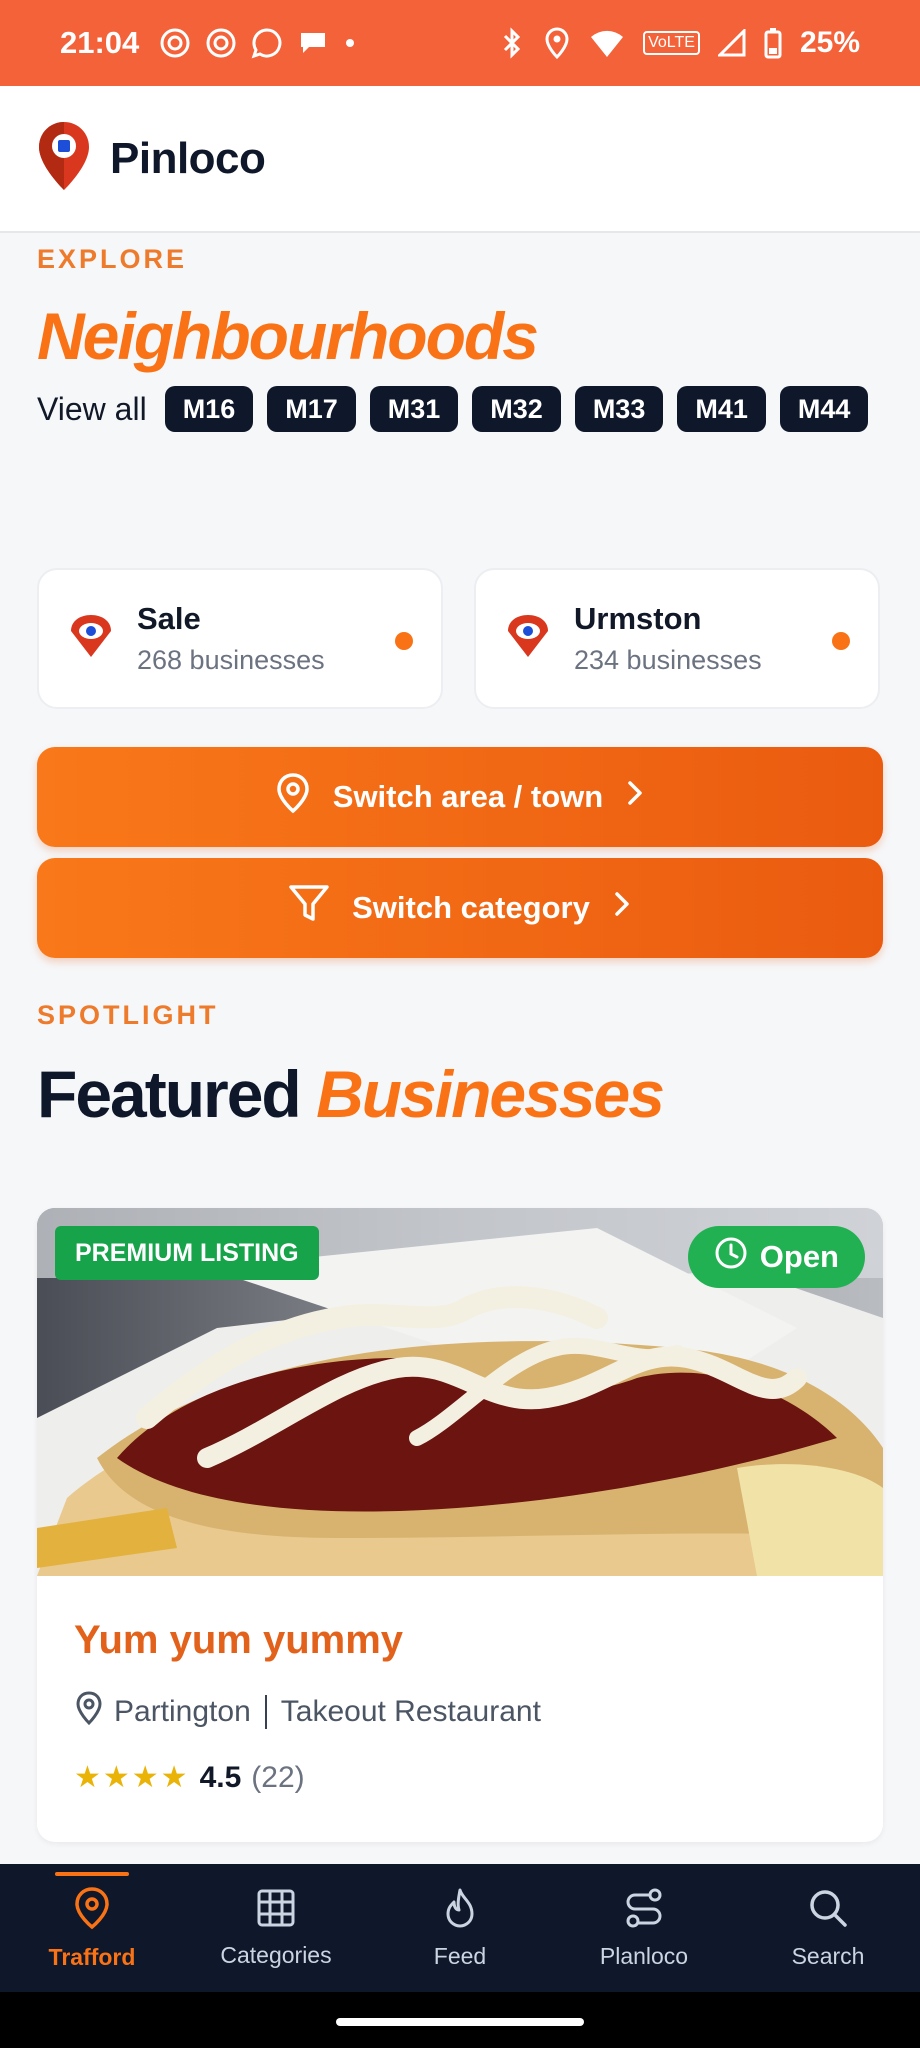  I want to click on nav-item-trafford: Trafford, so click(92, 1928).